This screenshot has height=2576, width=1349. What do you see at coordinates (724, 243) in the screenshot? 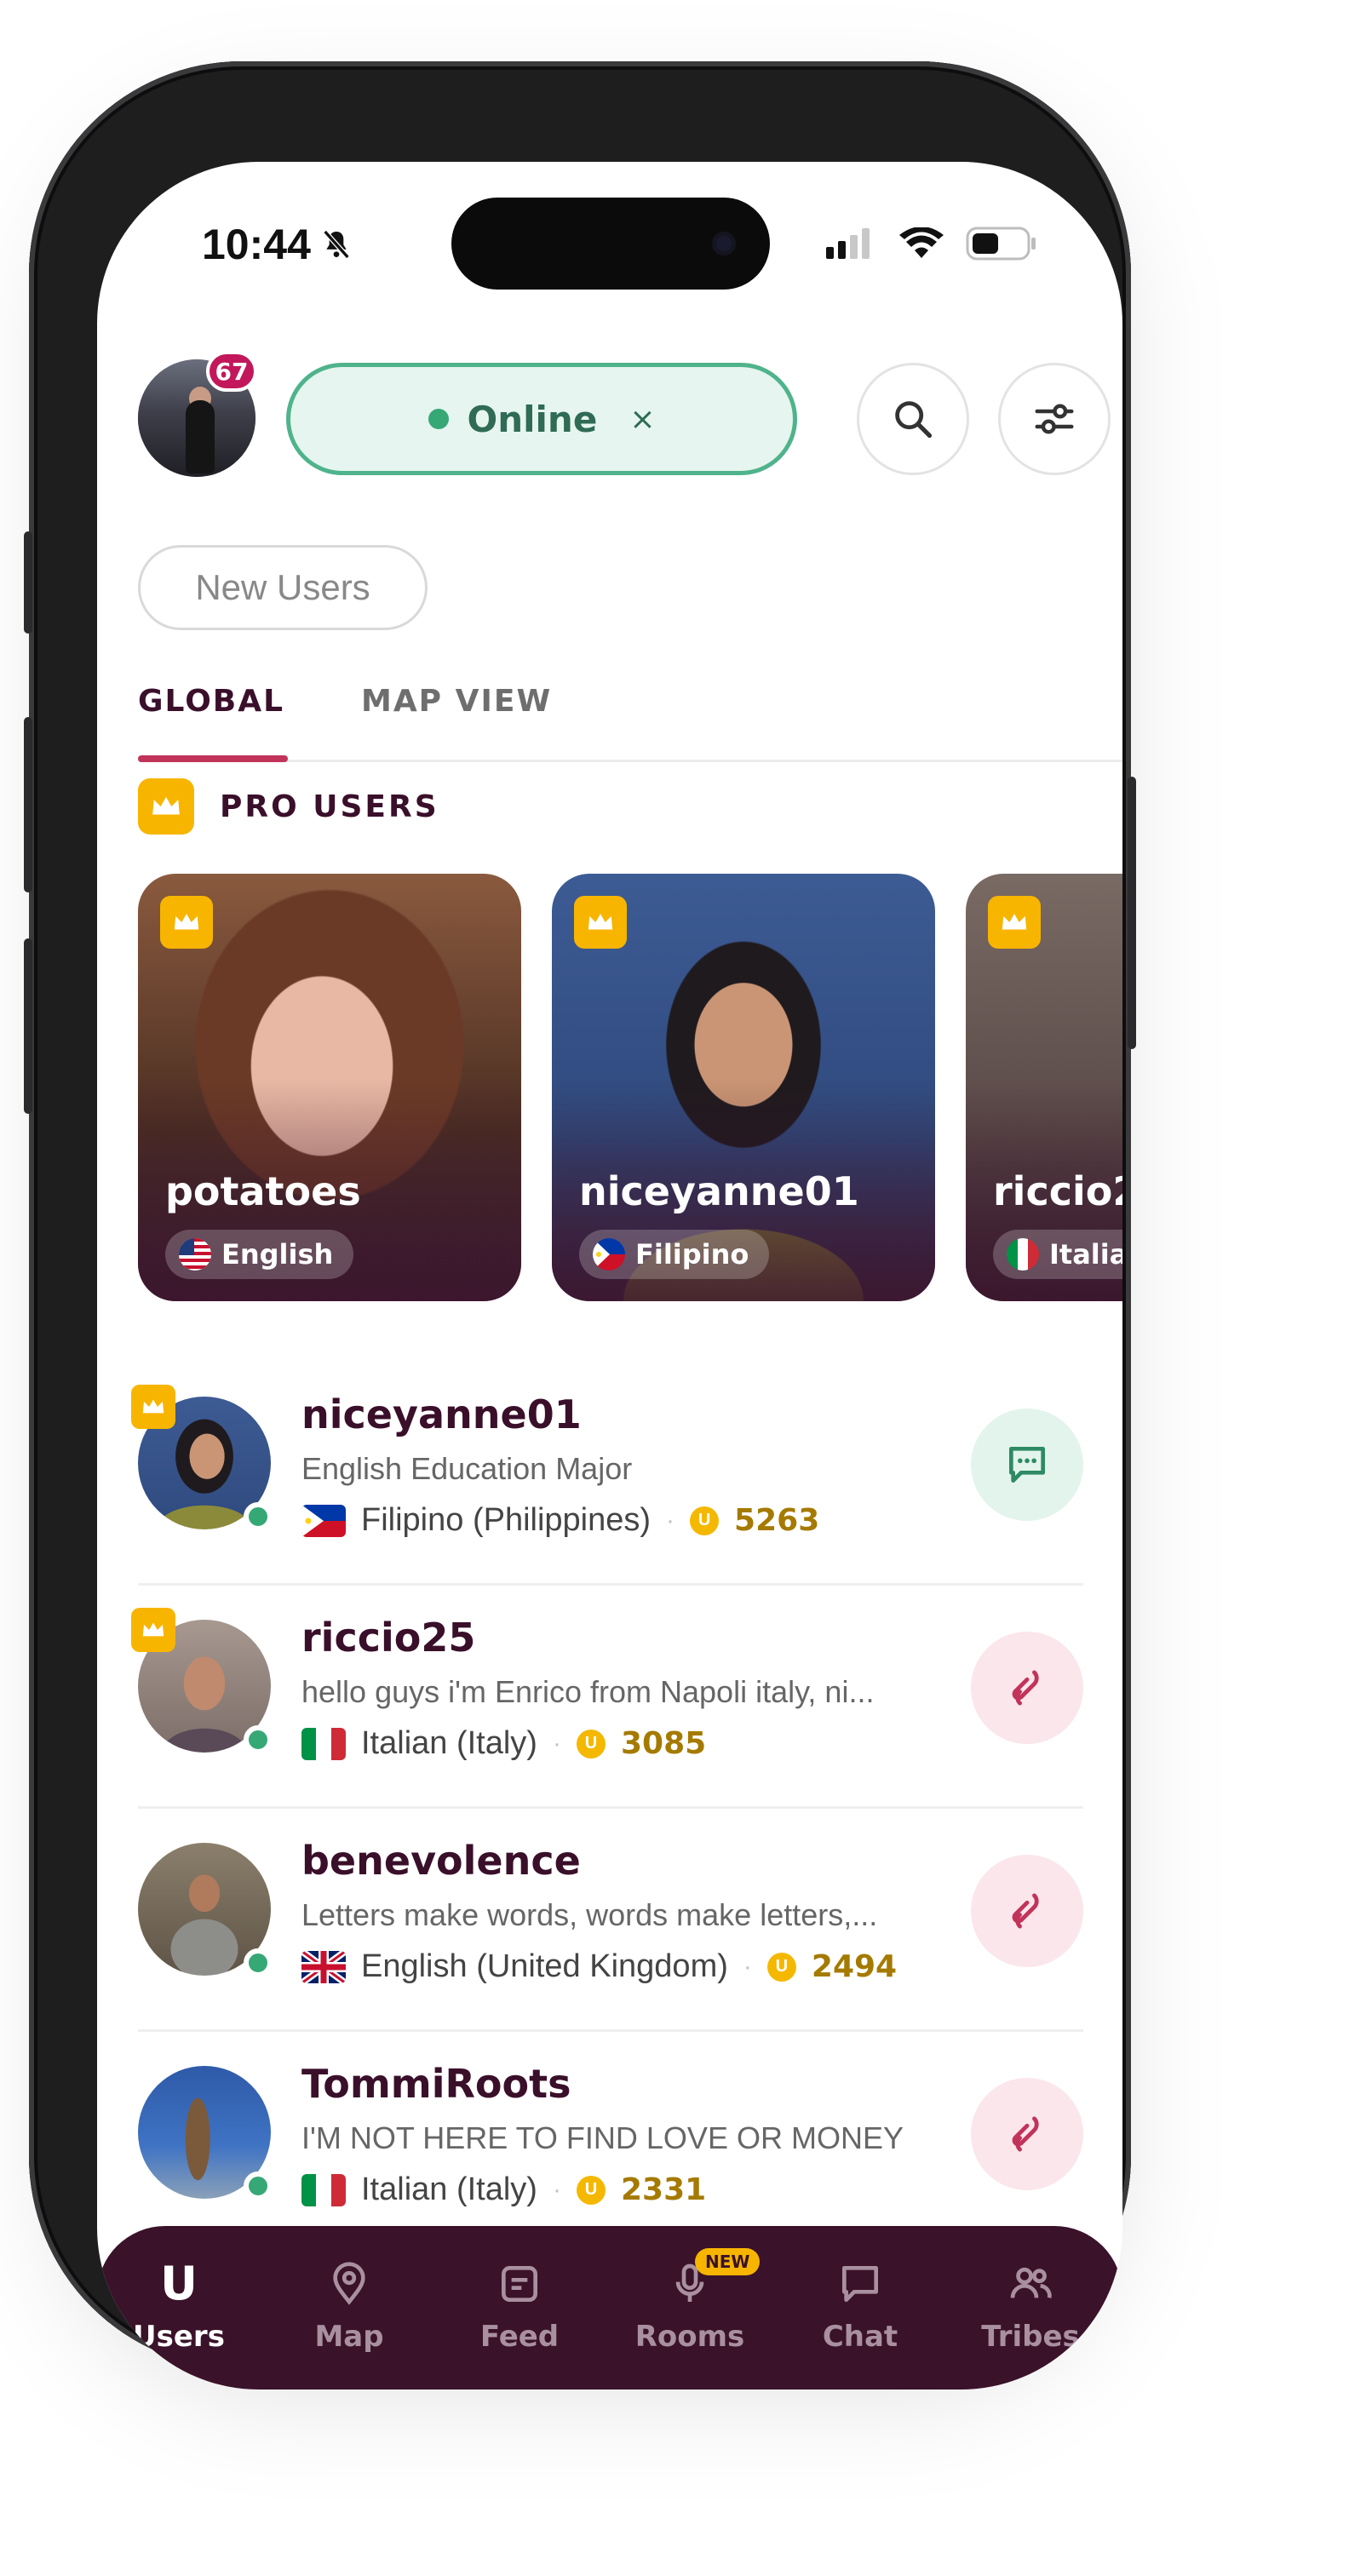
I see `camera-icon` at bounding box center [724, 243].